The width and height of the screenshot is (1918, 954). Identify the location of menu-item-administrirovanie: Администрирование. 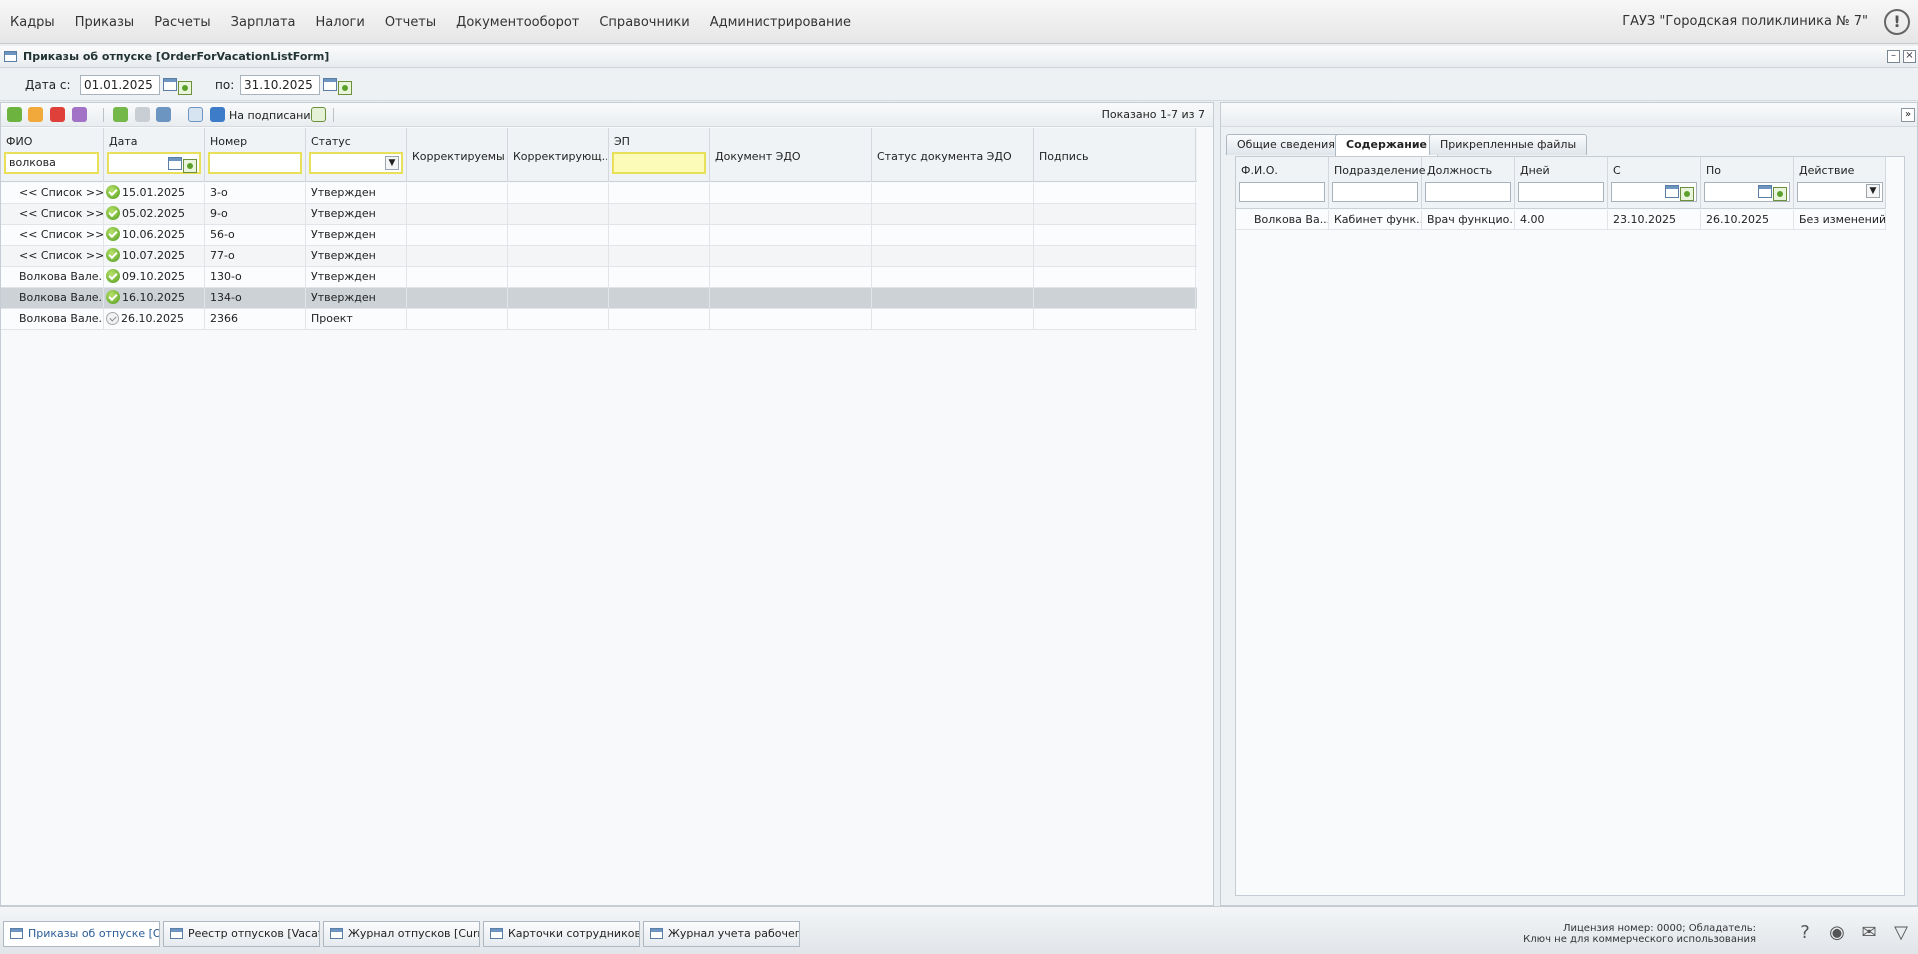
(780, 22).